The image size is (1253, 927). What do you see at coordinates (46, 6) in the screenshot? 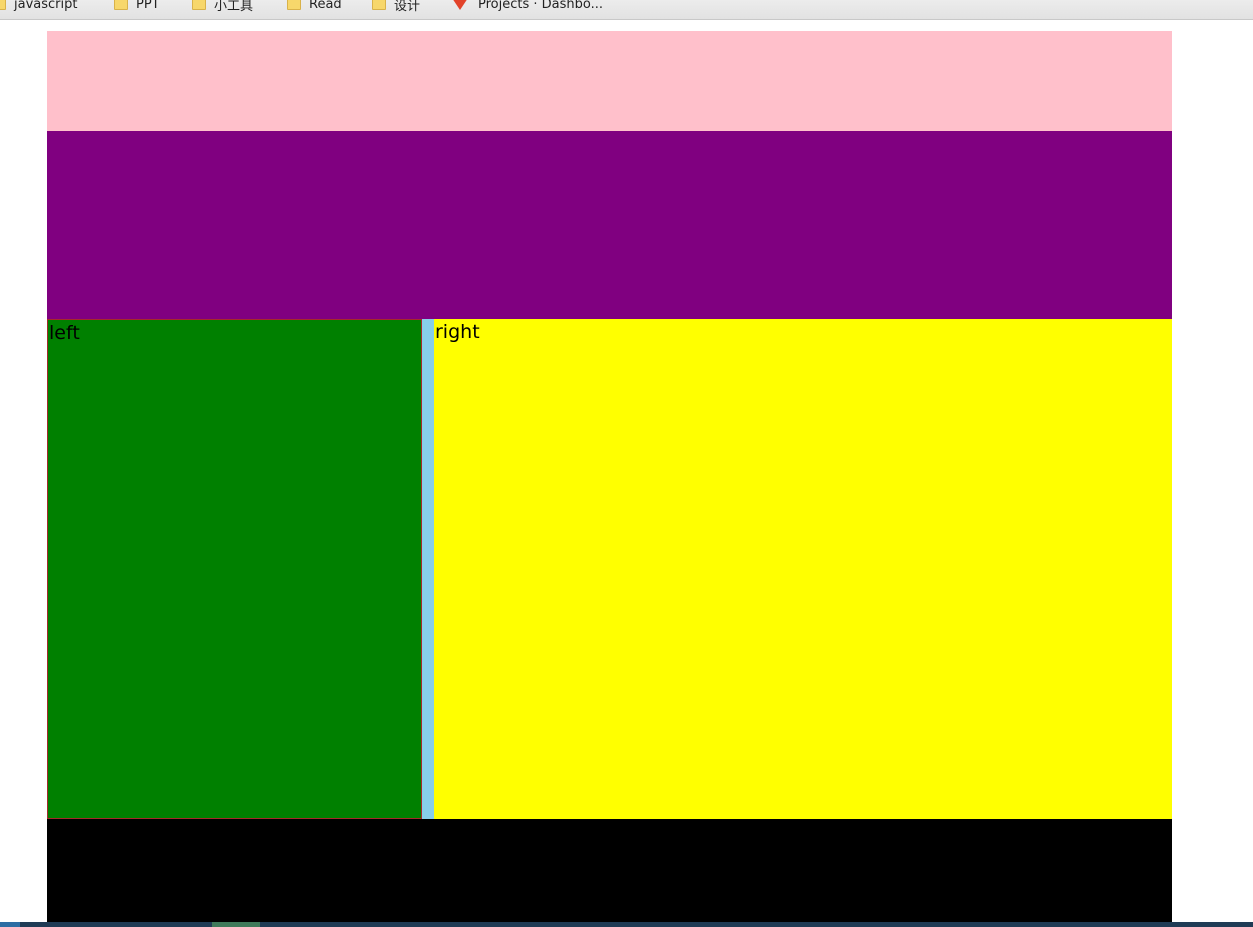
I see `bookmark-label: javascript` at bounding box center [46, 6].